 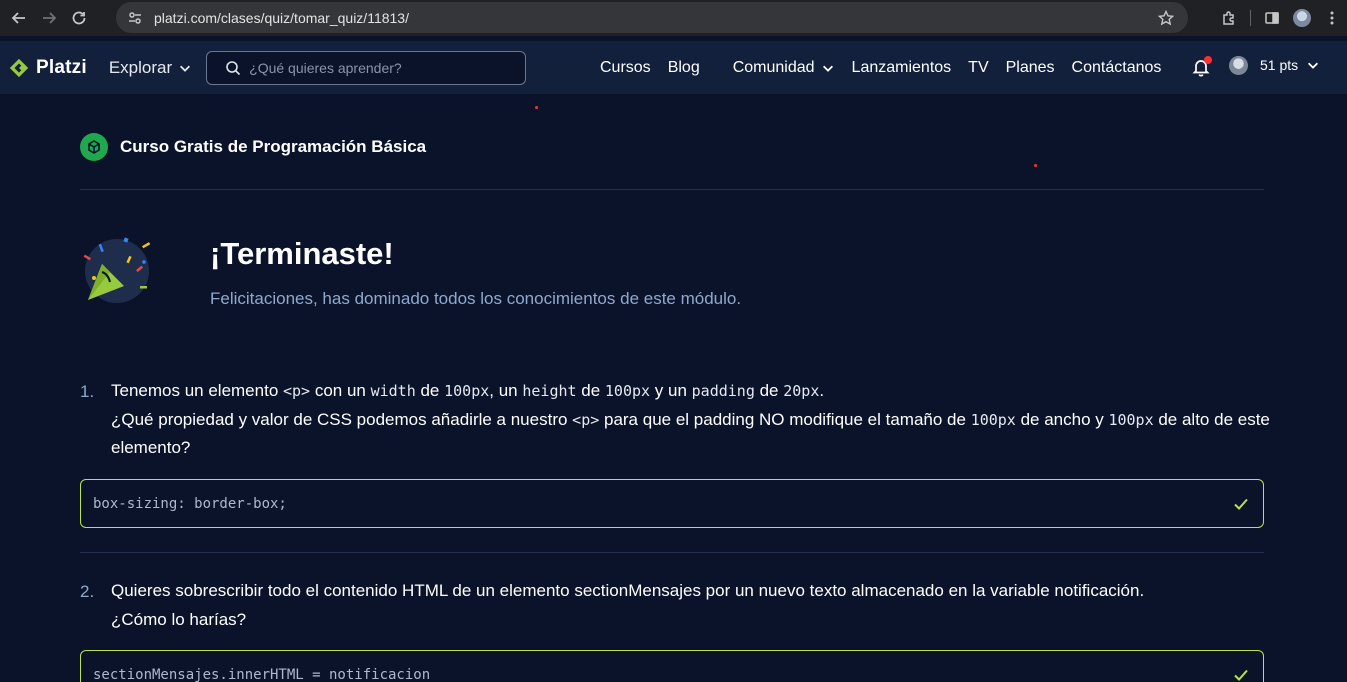 What do you see at coordinates (773, 67) in the screenshot?
I see `nav-comunidad-label: Comunidad` at bounding box center [773, 67].